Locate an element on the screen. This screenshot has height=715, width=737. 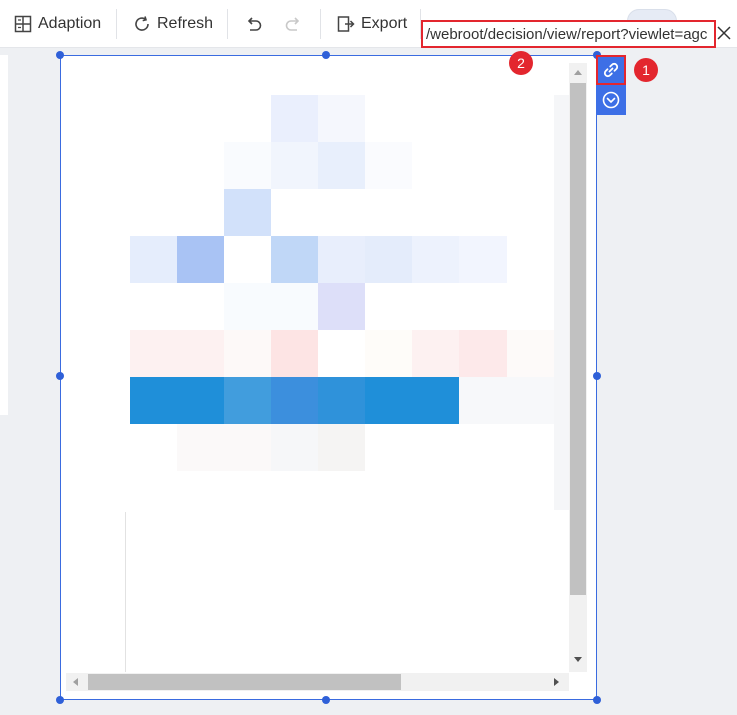
adaption-button: Adaption is located at coordinates (57, 24).